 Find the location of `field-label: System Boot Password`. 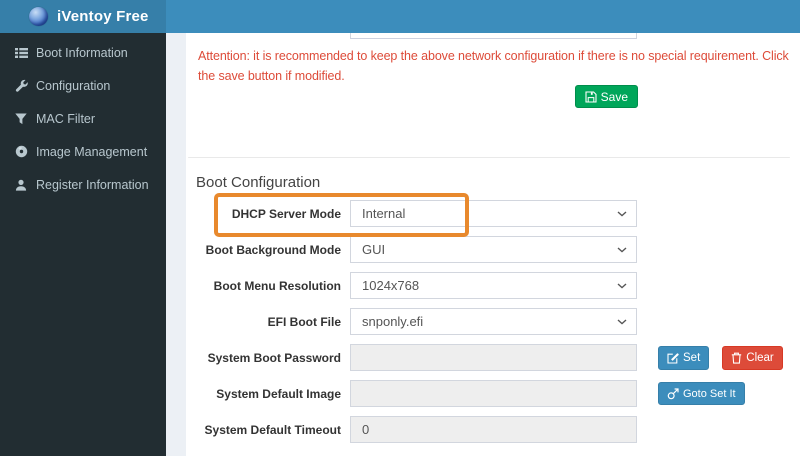

field-label: System Boot Password is located at coordinates (274, 357).